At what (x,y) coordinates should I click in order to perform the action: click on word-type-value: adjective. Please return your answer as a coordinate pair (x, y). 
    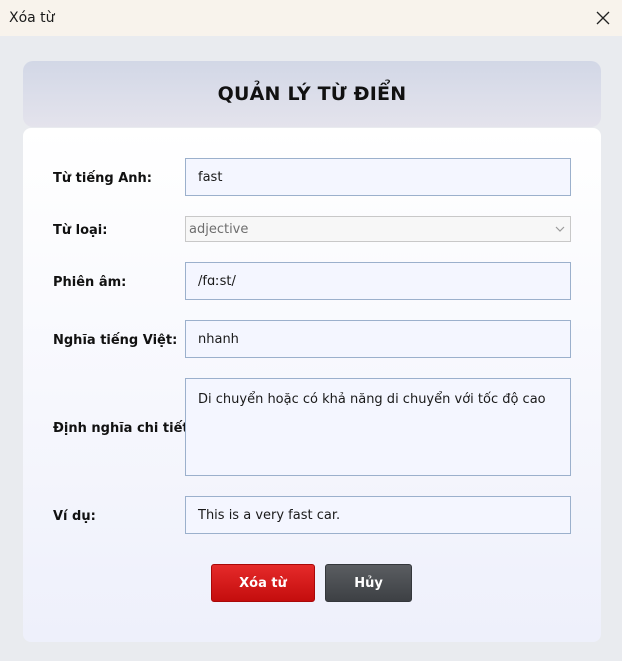
    Looking at the image, I should click on (219, 229).